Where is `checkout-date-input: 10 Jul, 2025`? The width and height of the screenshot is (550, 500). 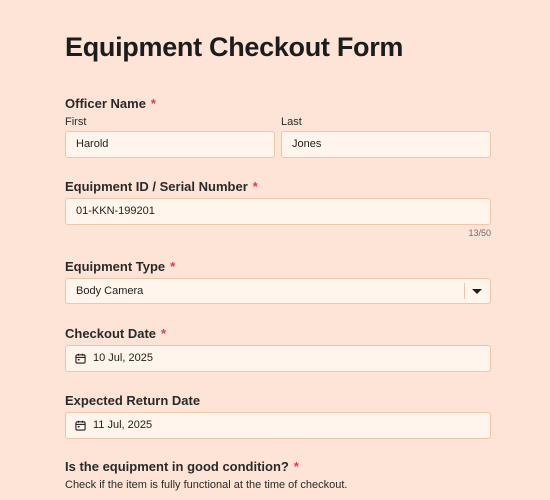
checkout-date-input: 10 Jul, 2025 is located at coordinates (278, 358).